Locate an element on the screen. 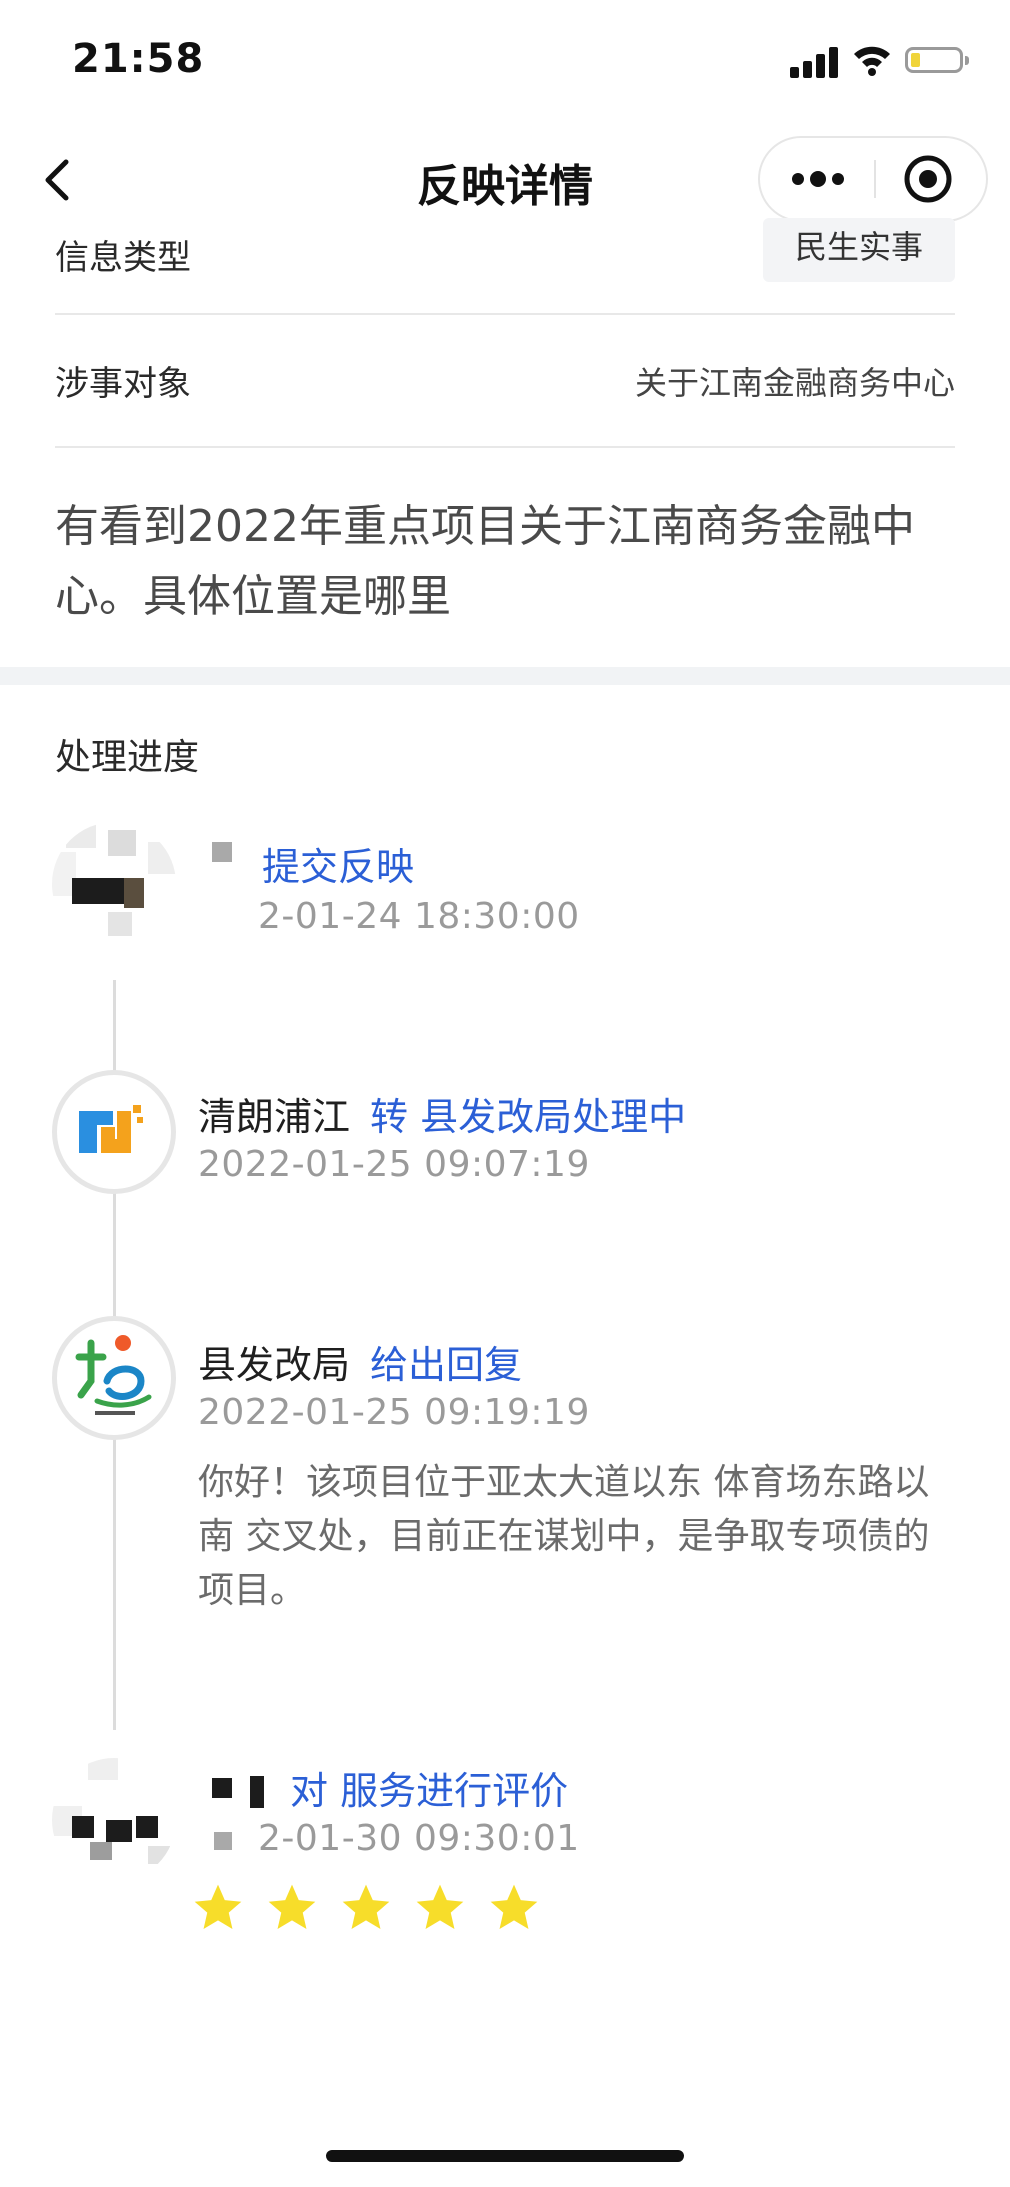 This screenshot has height=2187, width=1010. close-mini-program-icon is located at coordinates (931, 179).